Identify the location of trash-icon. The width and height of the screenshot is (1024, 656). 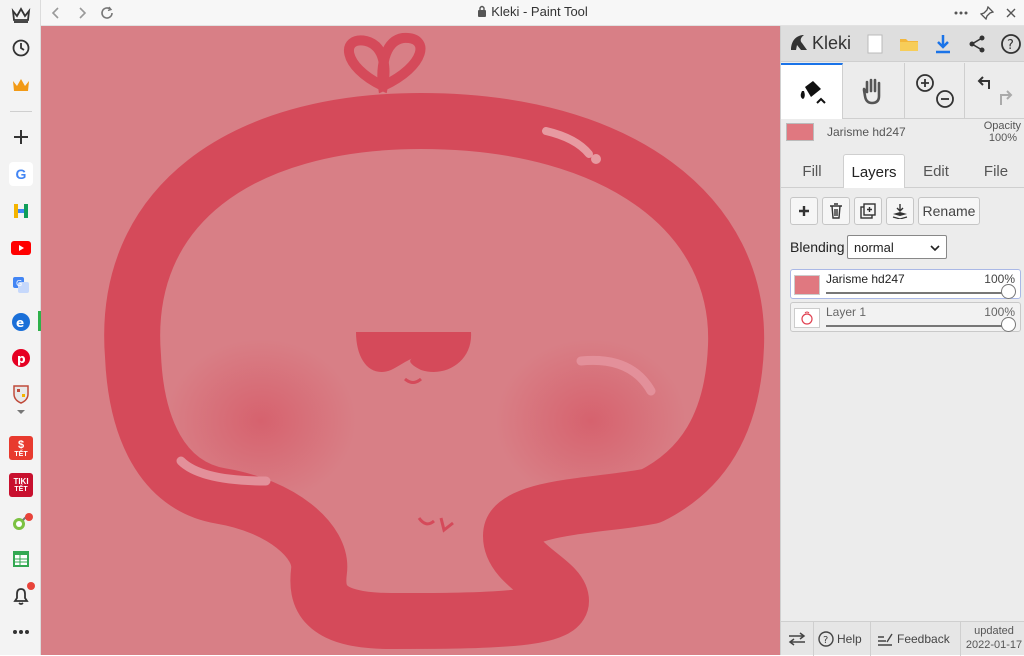
(836, 211).